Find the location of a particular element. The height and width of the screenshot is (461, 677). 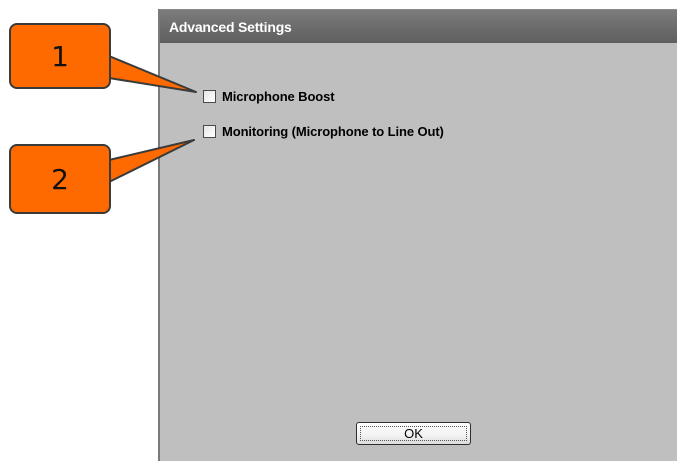

callout-1-number: 1 is located at coordinates (60, 56).